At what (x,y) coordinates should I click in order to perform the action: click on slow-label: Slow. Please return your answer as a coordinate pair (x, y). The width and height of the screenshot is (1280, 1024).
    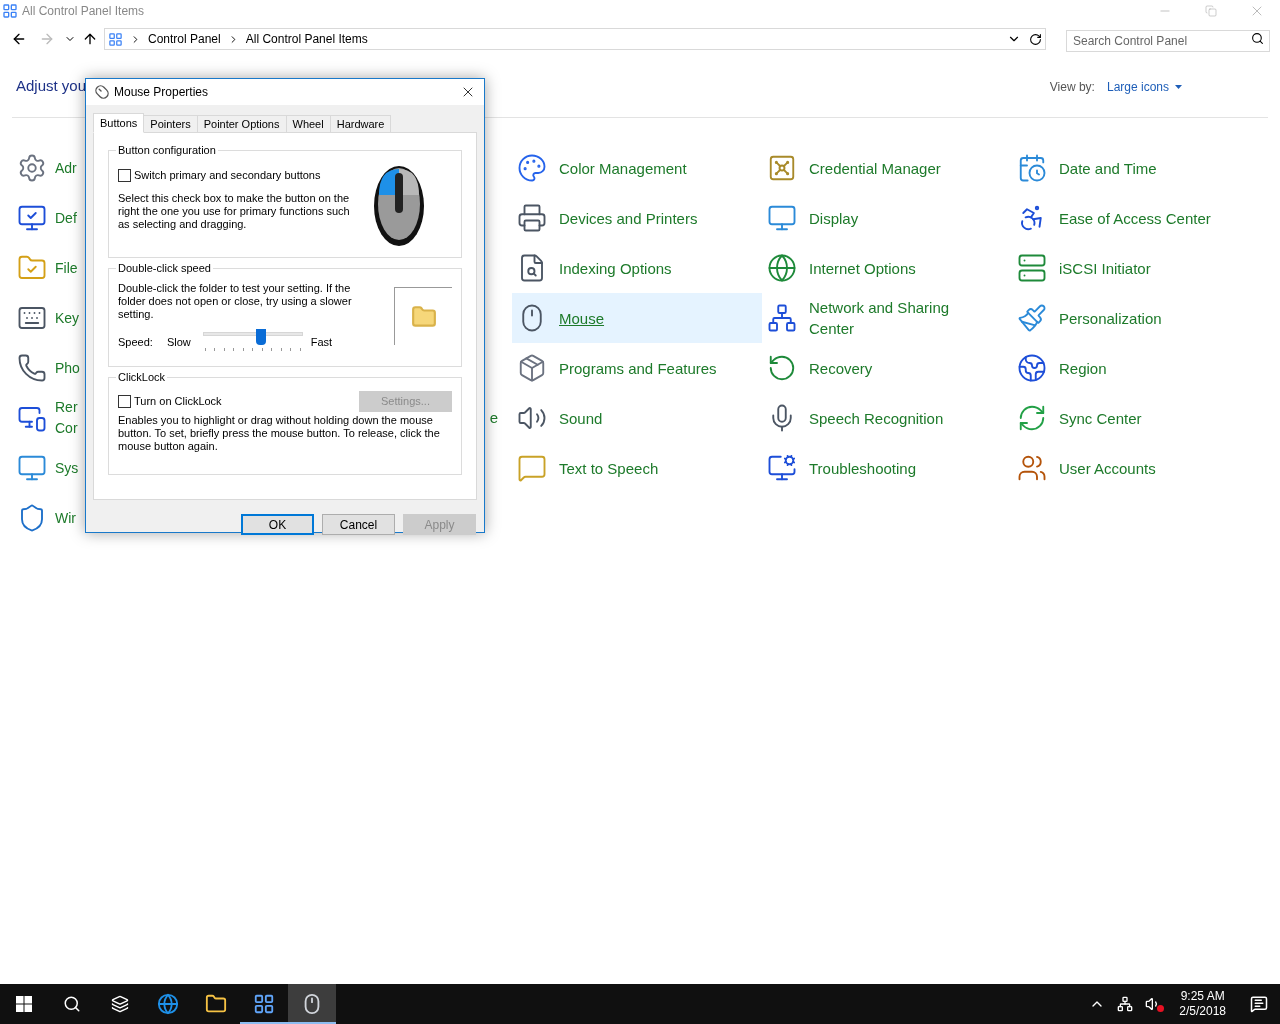
    Looking at the image, I should click on (178, 342).